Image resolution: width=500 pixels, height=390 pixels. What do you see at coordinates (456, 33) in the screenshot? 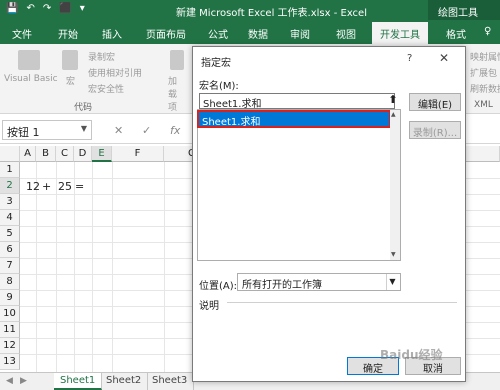
I see `tab-format: 格式` at bounding box center [456, 33].